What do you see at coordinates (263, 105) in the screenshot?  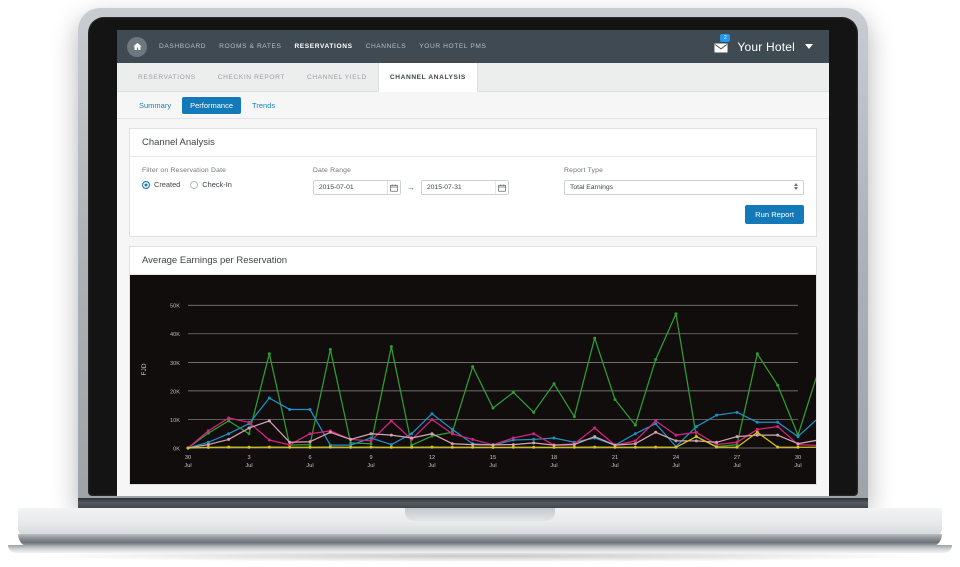 I see `tab-trends: Trends` at bounding box center [263, 105].